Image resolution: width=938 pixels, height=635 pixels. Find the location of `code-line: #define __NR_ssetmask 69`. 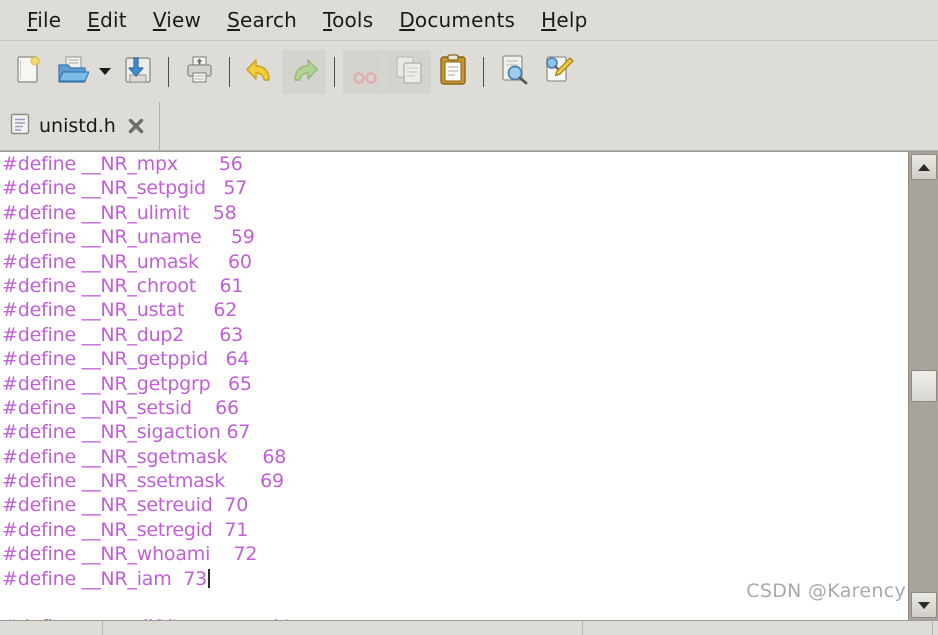

code-line: #define __NR_ssetmask 69 is located at coordinates (143, 481).